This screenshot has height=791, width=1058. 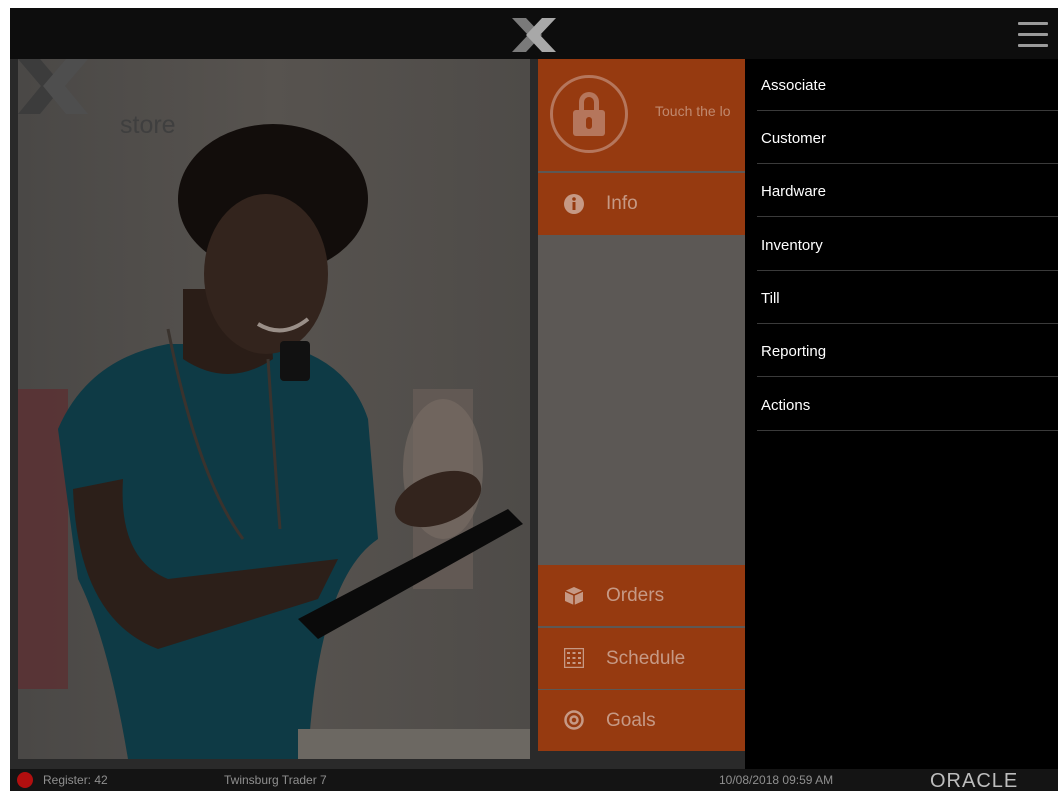 What do you see at coordinates (589, 114) in the screenshot?
I see `padlock-icon` at bounding box center [589, 114].